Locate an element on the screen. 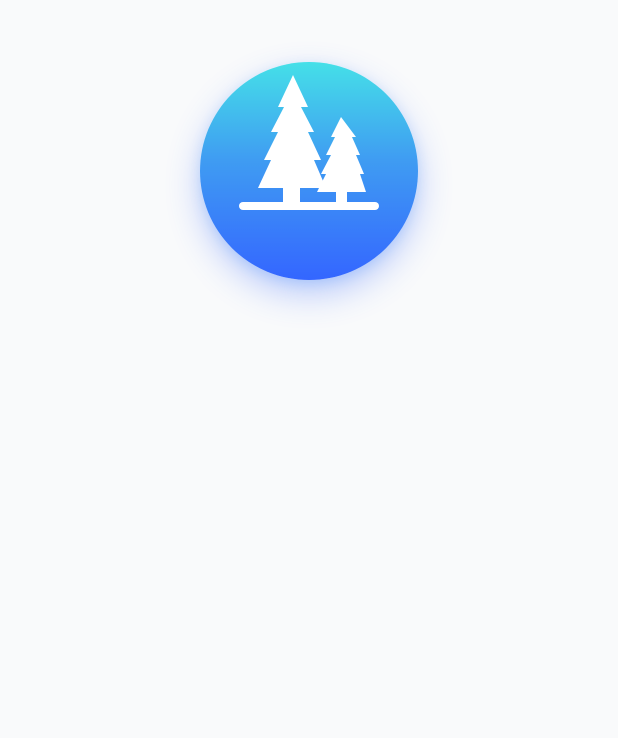 This screenshot has height=738, width=618. pine-trees-icon is located at coordinates (309, 142).